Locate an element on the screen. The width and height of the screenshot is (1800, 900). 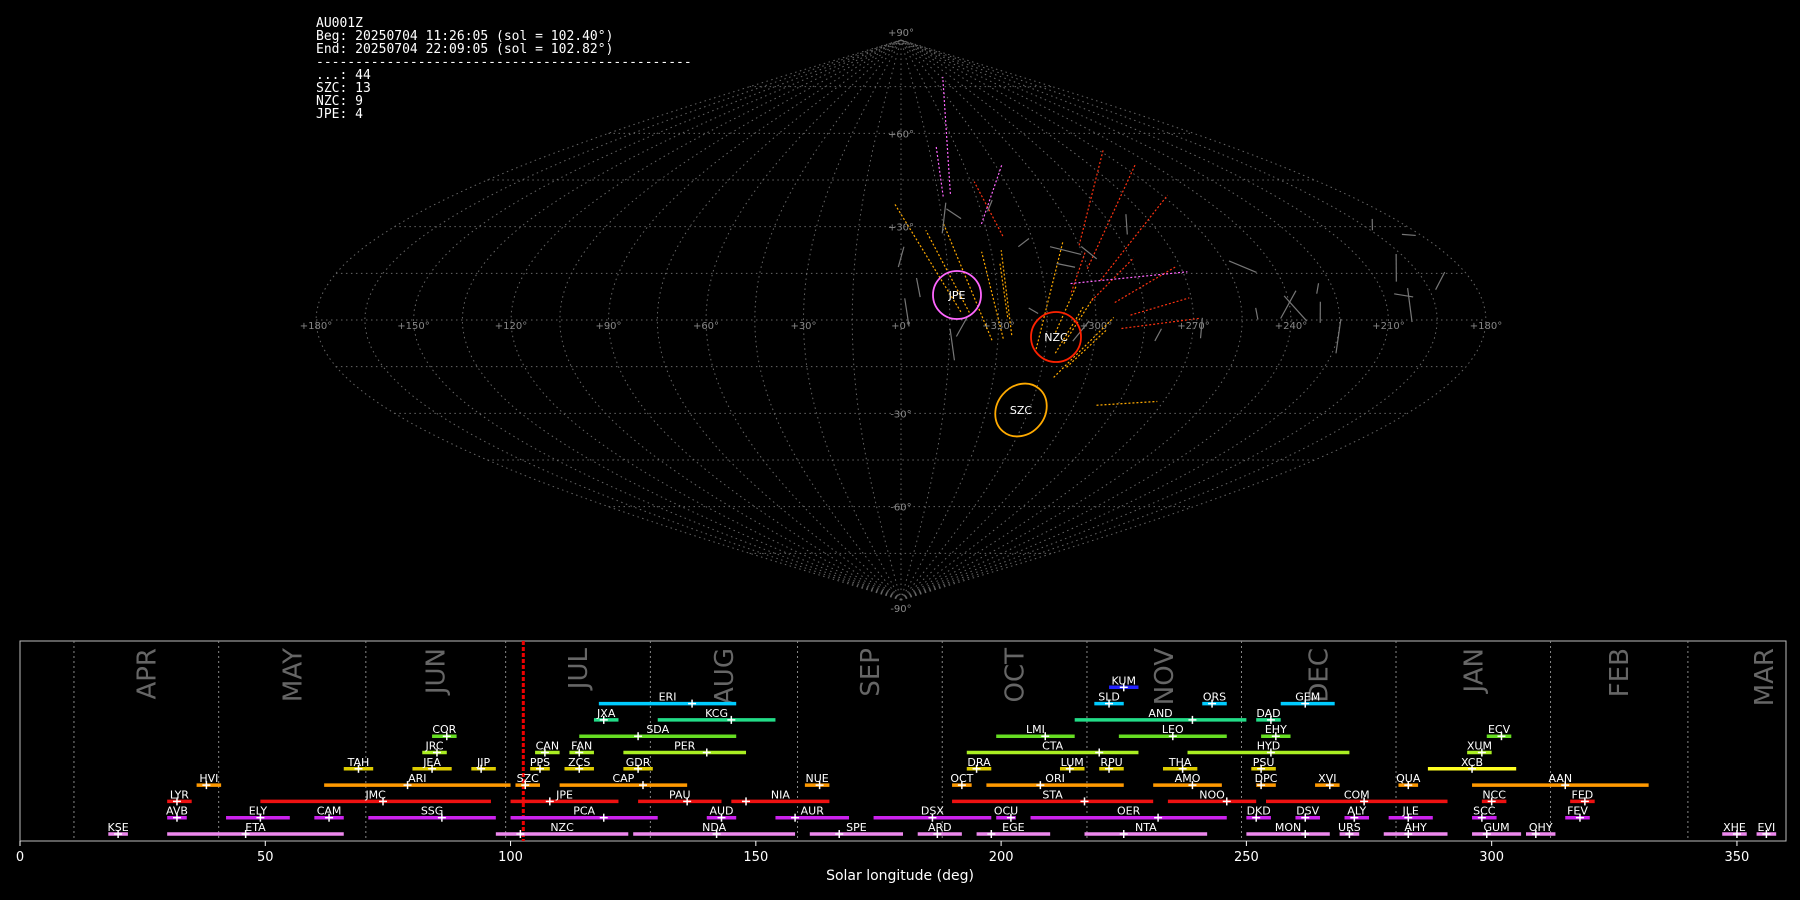
shower-label-and: AND is located at coordinates (1160, 713).